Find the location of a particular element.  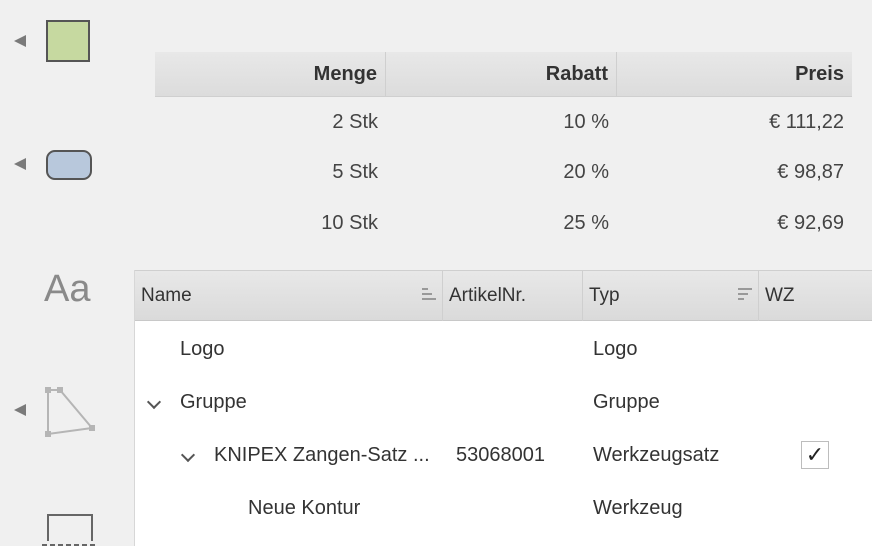

price-table-header: Menge Rabatt Preis is located at coordinates (503, 74).